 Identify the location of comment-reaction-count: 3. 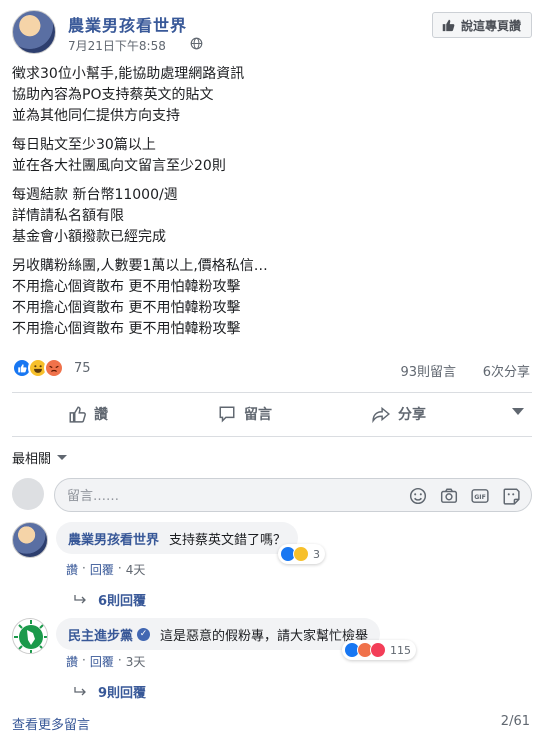
(316, 554).